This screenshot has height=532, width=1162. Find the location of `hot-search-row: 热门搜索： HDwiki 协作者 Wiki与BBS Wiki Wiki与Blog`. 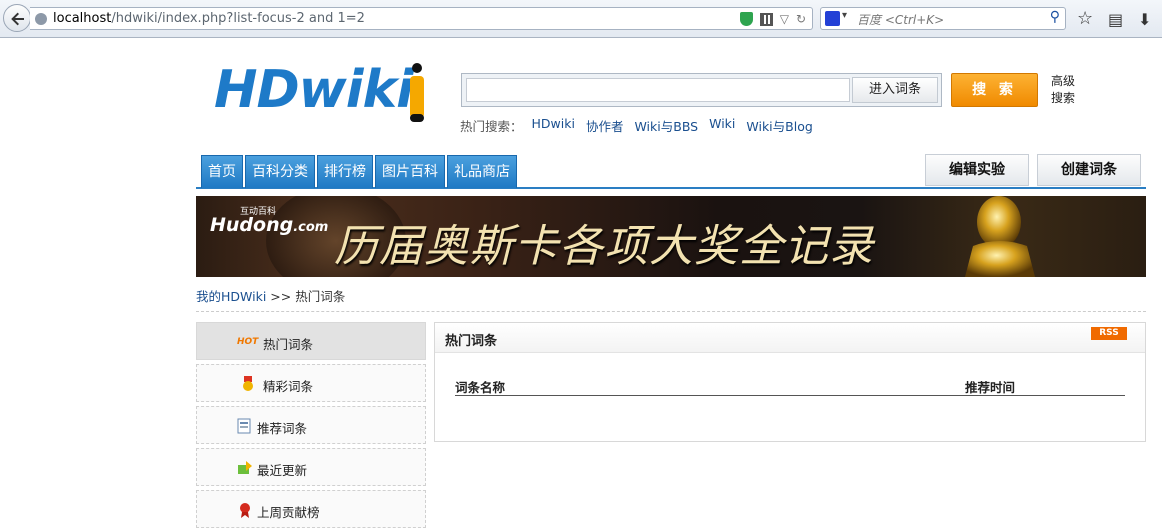

hot-search-row: 热门搜索： HDwiki 协作者 Wiki与BBS Wiki Wiki与Blog is located at coordinates (636, 125).